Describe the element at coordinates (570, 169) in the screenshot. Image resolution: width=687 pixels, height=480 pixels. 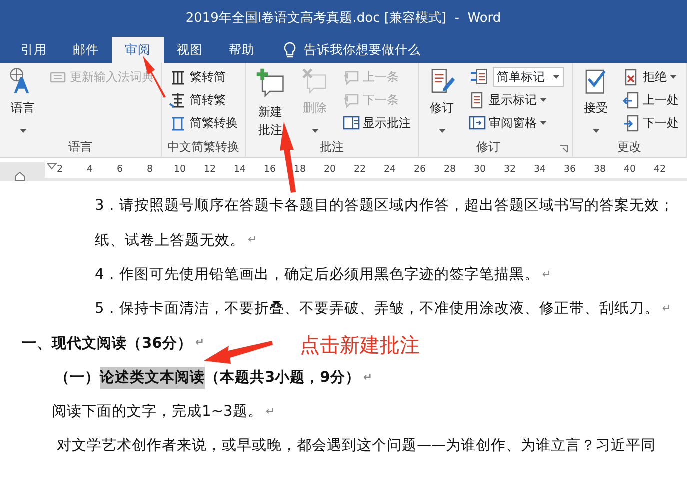
I see `ruler-number: 36` at that location.